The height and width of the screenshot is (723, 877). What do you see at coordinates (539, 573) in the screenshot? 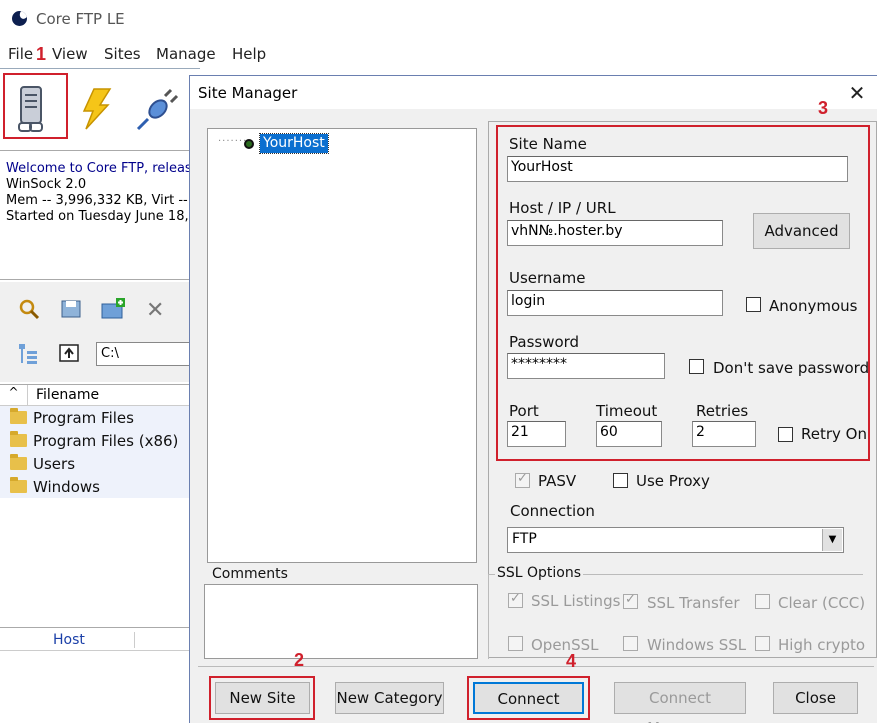
I see `ssl-options-label: SSL Options` at bounding box center [539, 573].